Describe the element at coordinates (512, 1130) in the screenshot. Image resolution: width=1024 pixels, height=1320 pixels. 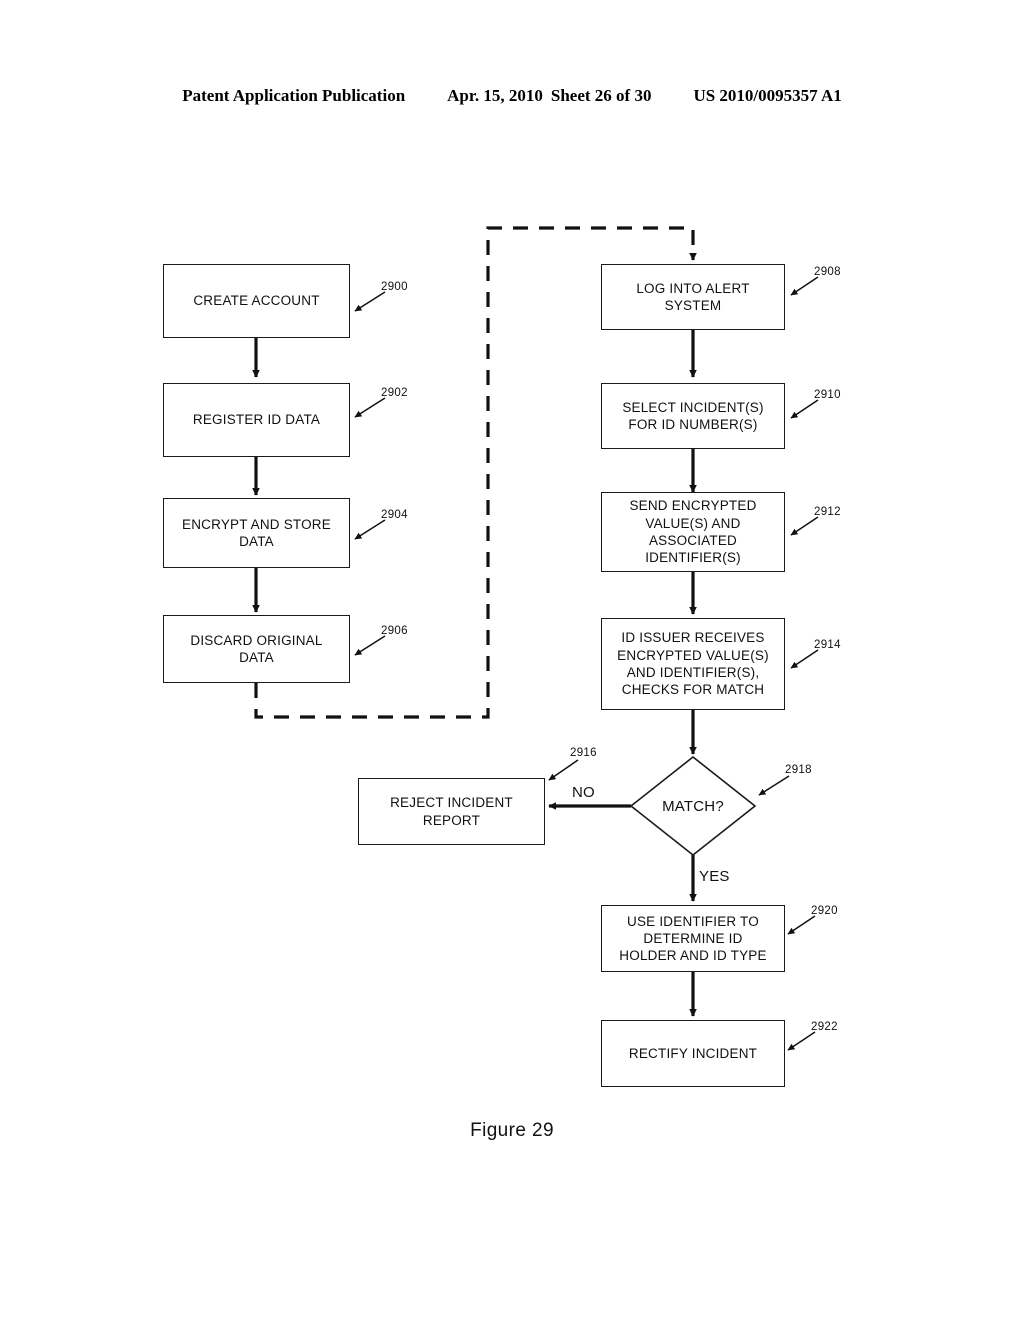
I see `figure-caption: Figure 29` at that location.